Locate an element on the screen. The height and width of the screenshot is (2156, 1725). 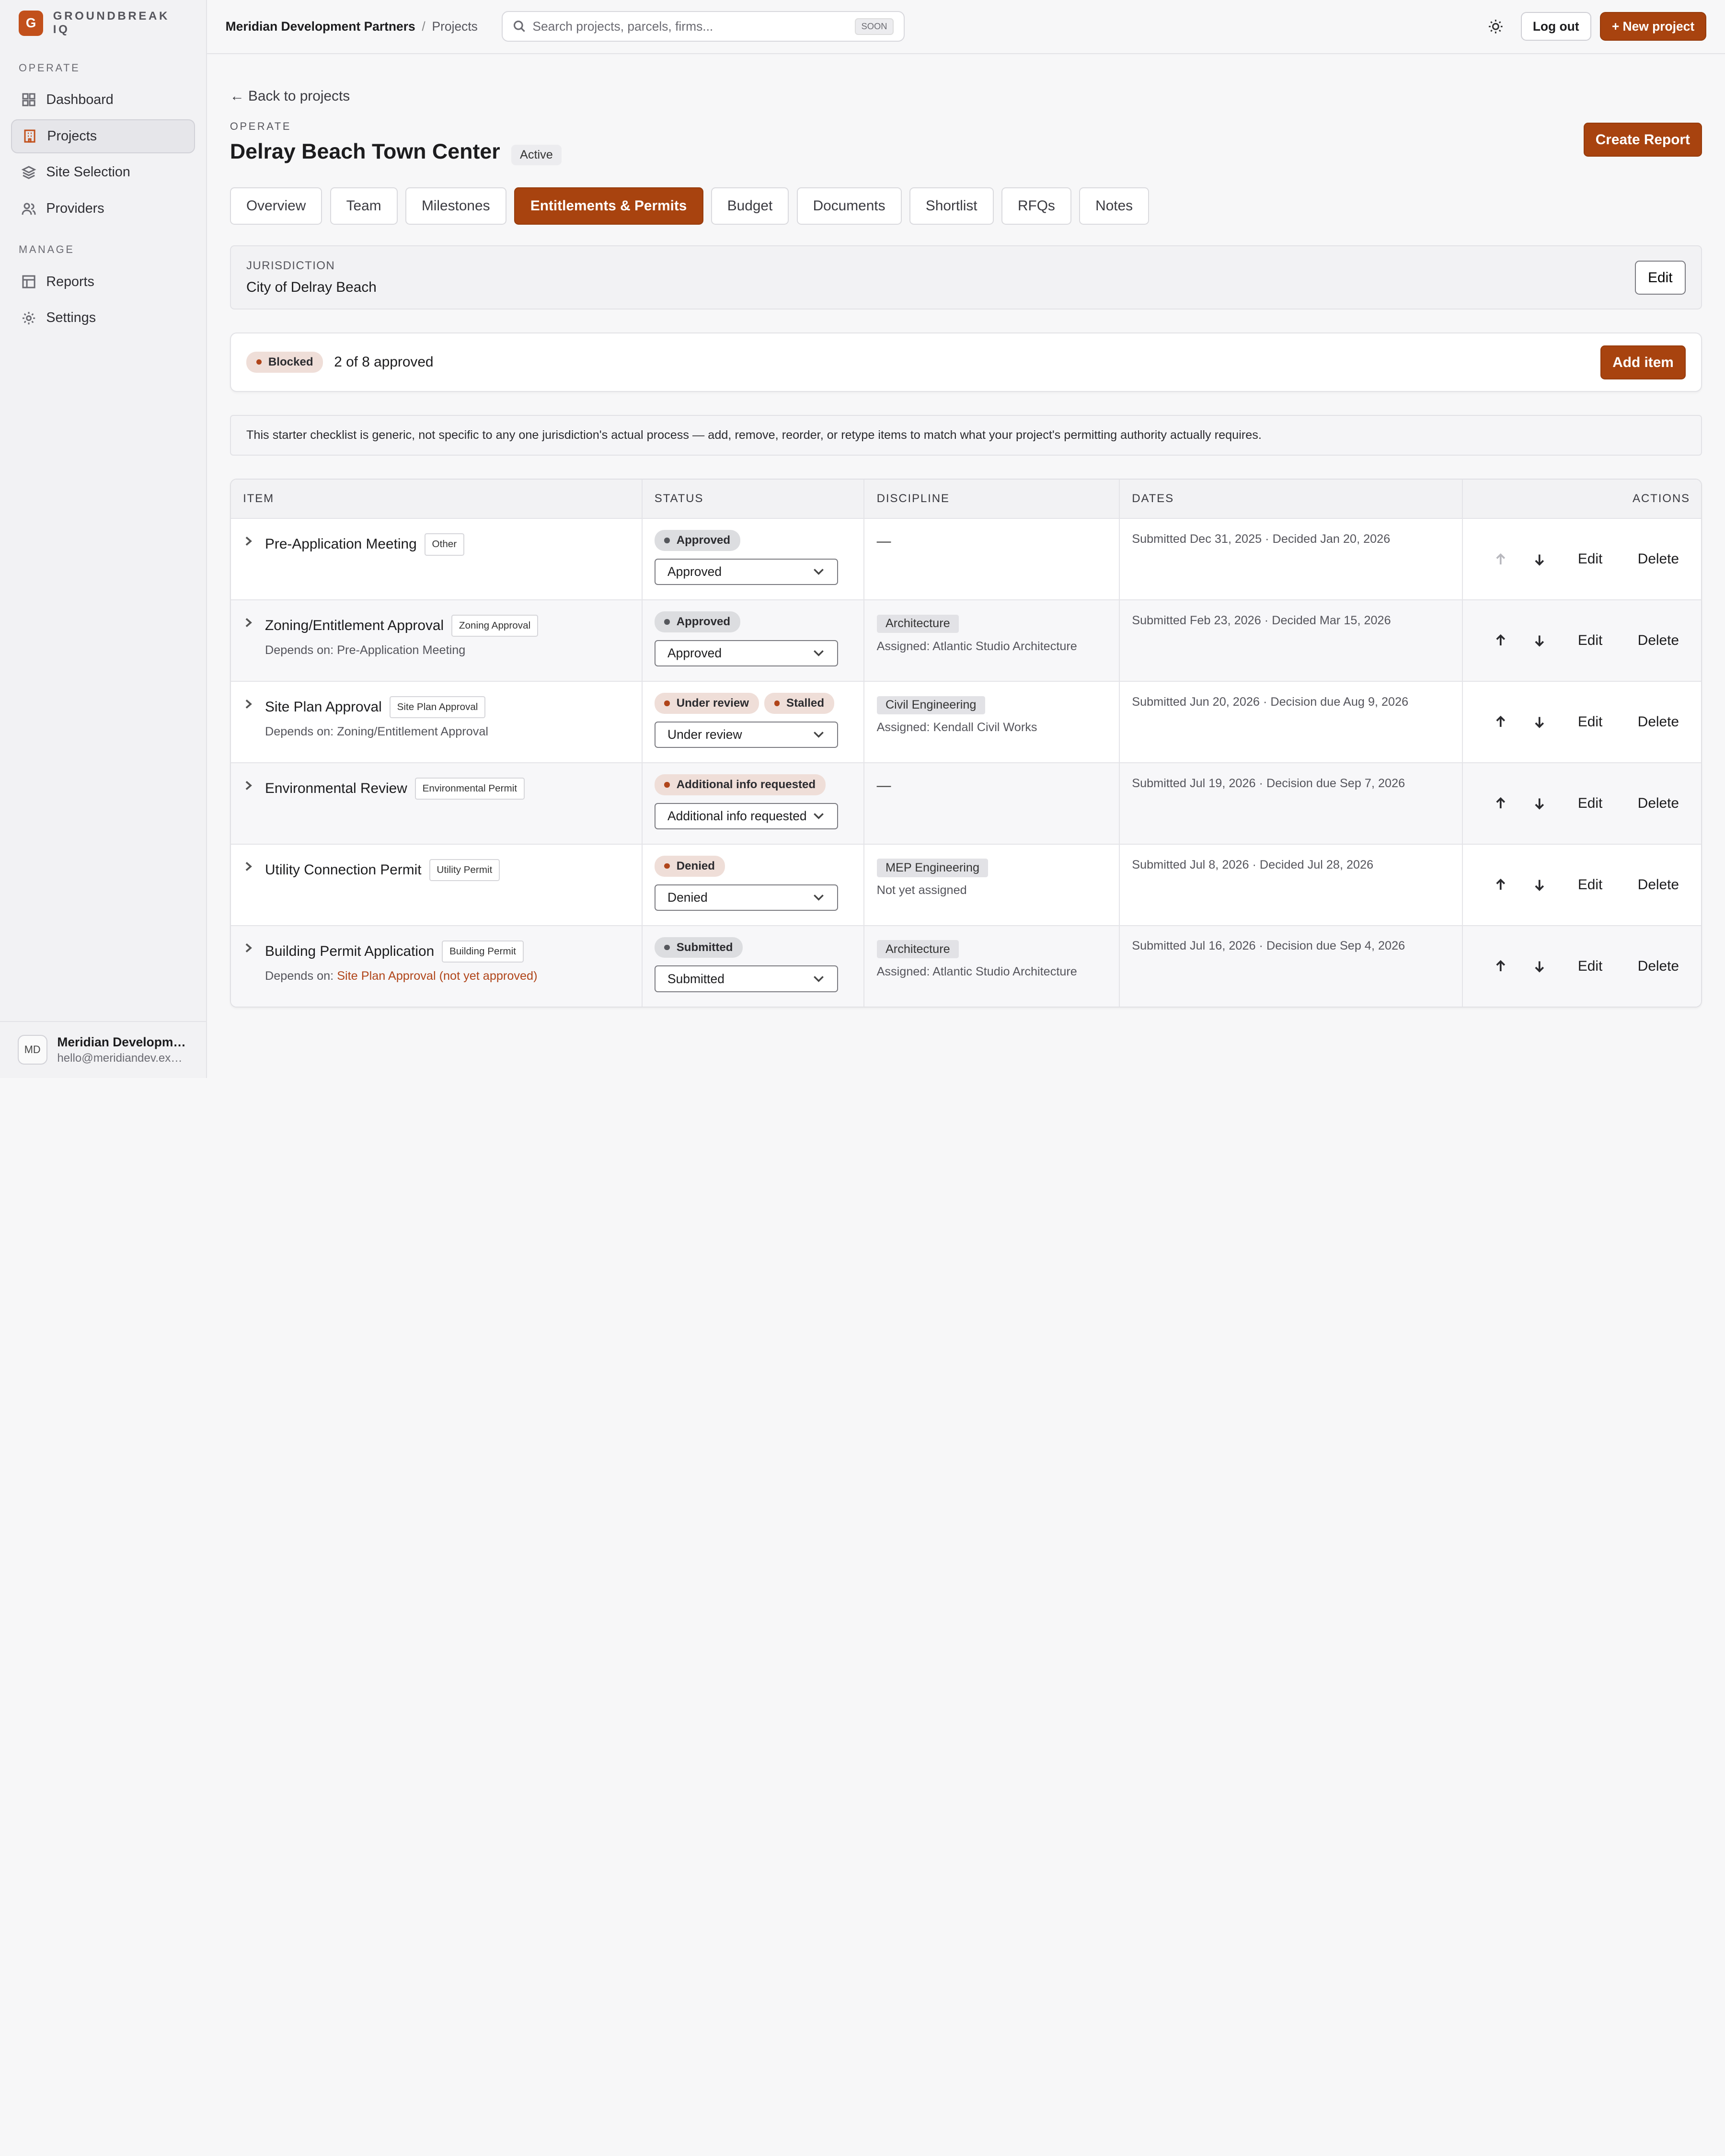
depends-on: Depends on: Pre-Application Meeting is located at coordinates (365, 650).